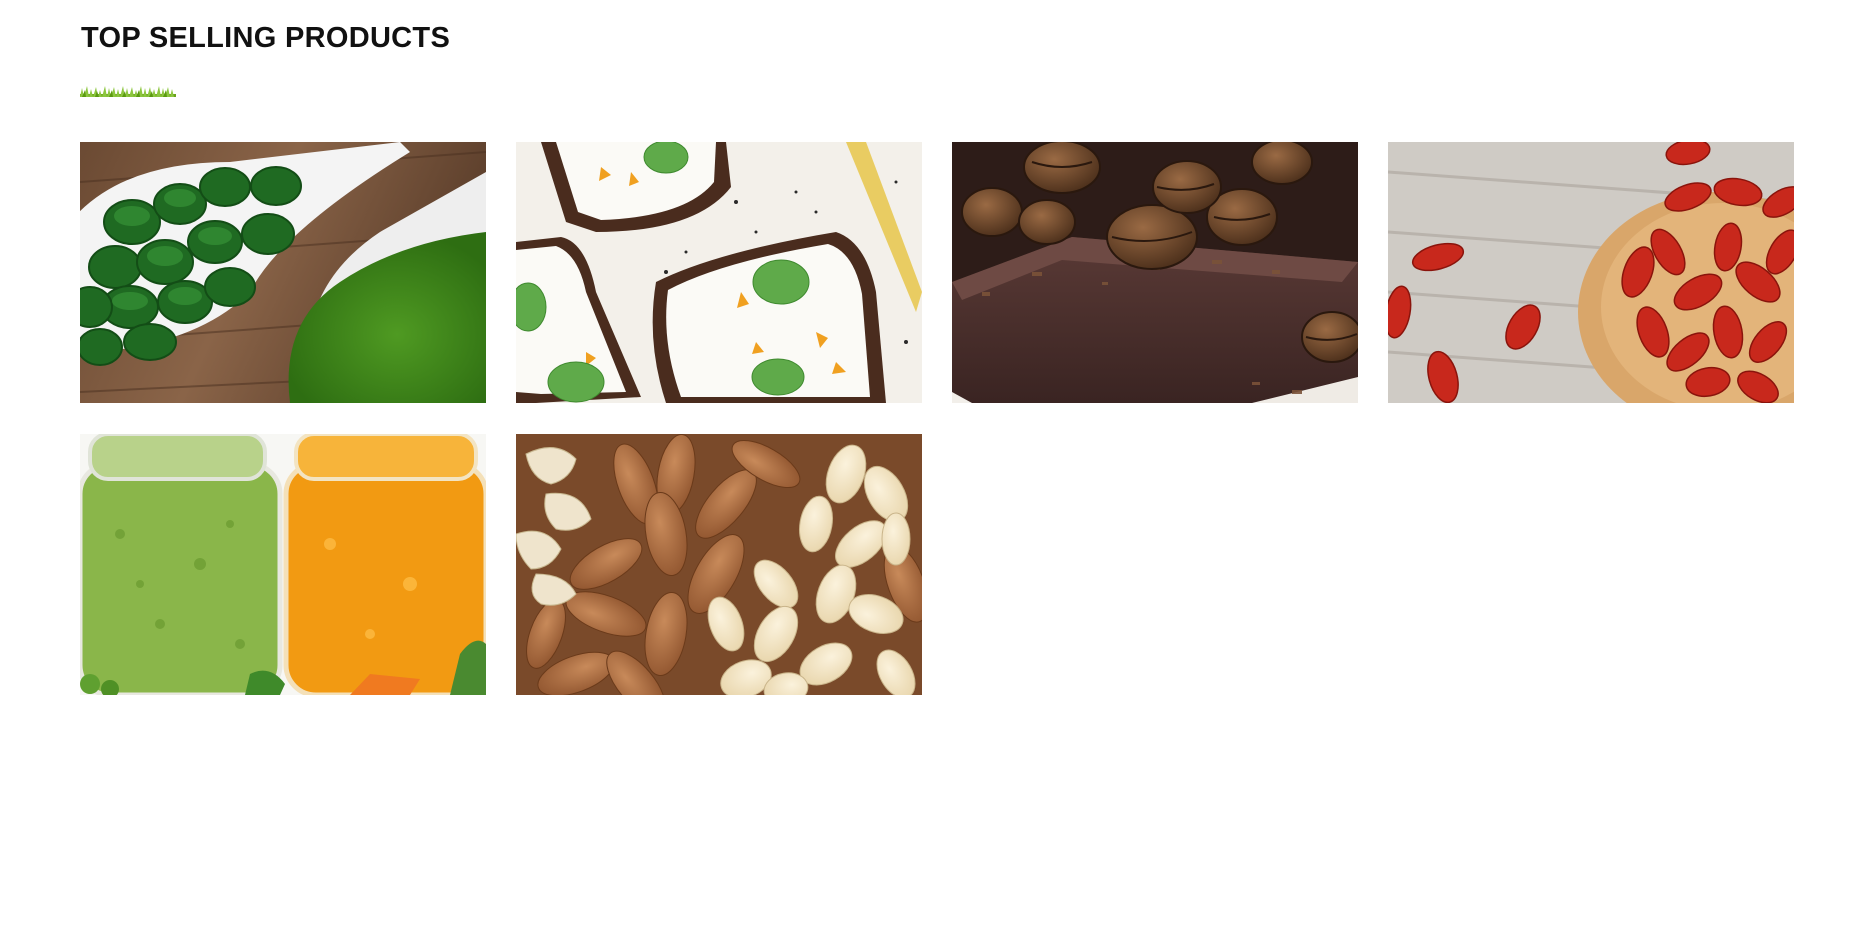 The width and height of the screenshot is (1863, 933). I want to click on product-card-puree, so click(283, 564).